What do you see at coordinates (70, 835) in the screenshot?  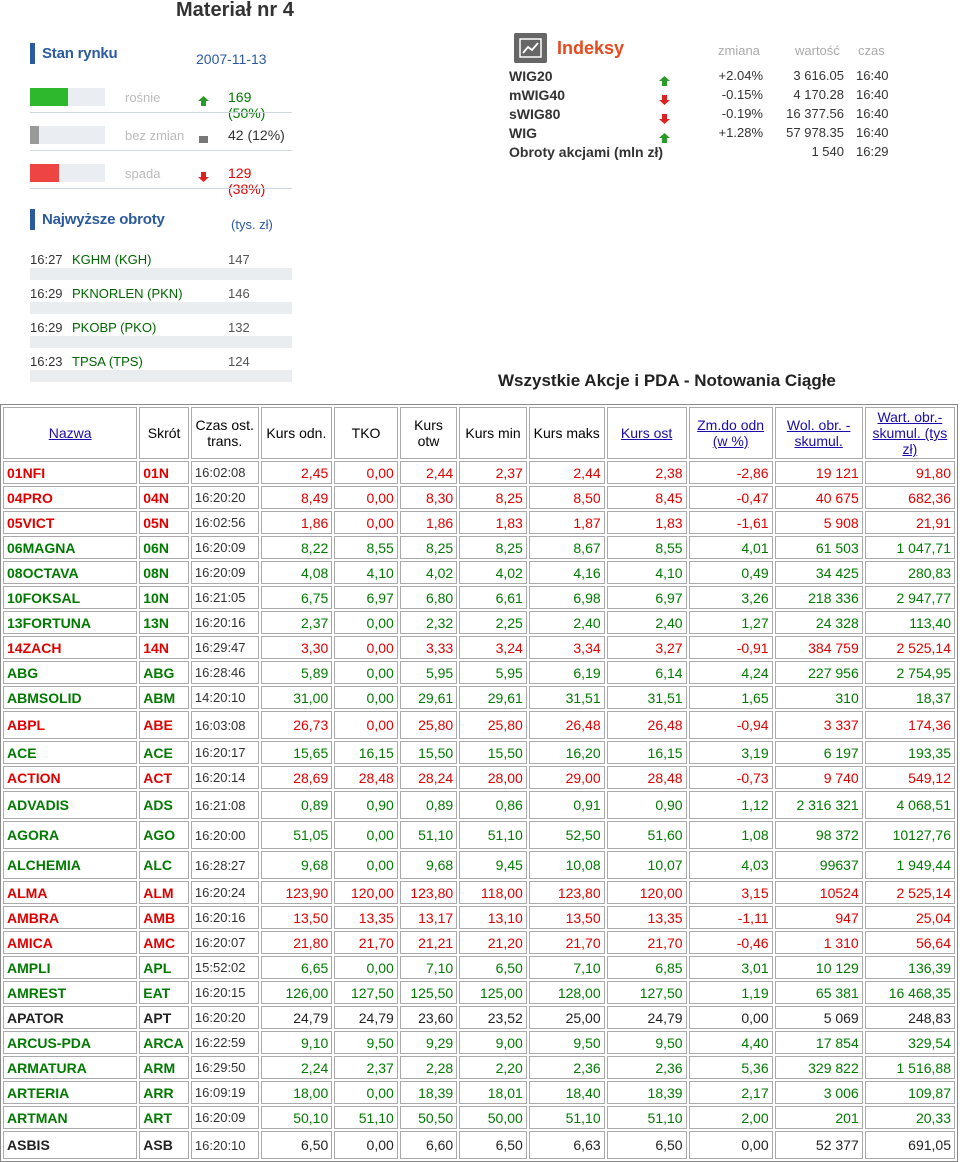 I see `stock-name-cell: AGORA` at bounding box center [70, 835].